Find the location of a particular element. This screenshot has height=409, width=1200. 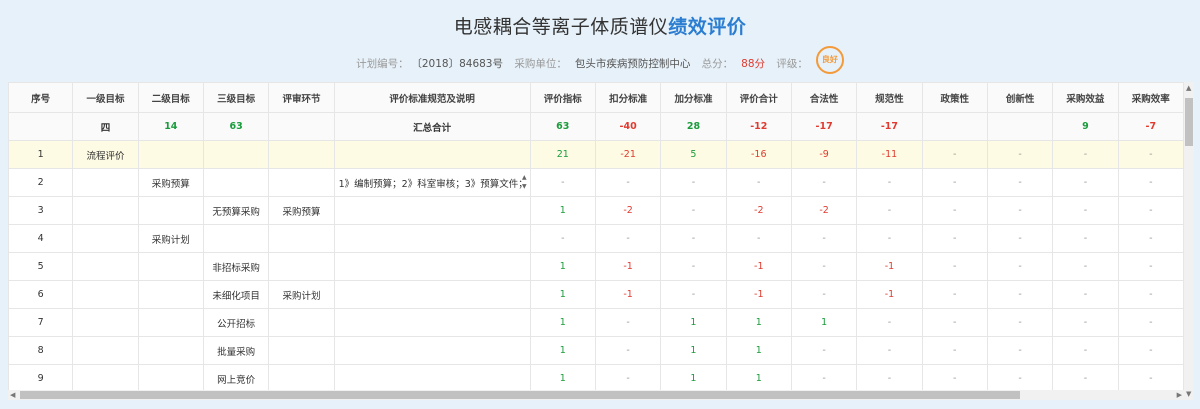

table-row: 8 批量采购 1 - 1 1 - - - - - - is located at coordinates (596, 350).